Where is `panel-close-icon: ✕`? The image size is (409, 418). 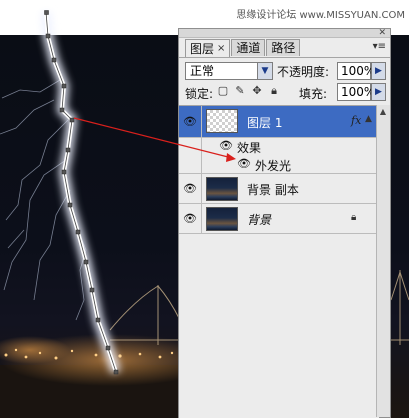
panel-close-icon: ✕ is located at coordinates (382, 33).